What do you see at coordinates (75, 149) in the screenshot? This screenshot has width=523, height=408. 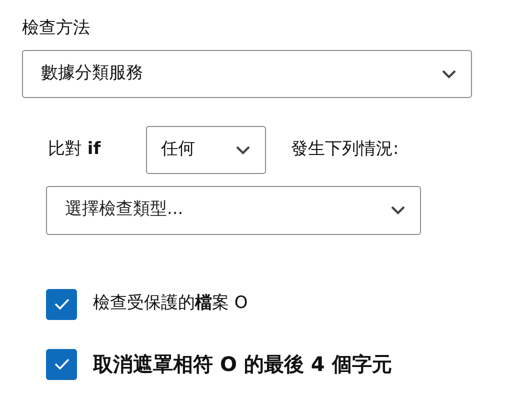 I see `match-label: 比對 if` at bounding box center [75, 149].